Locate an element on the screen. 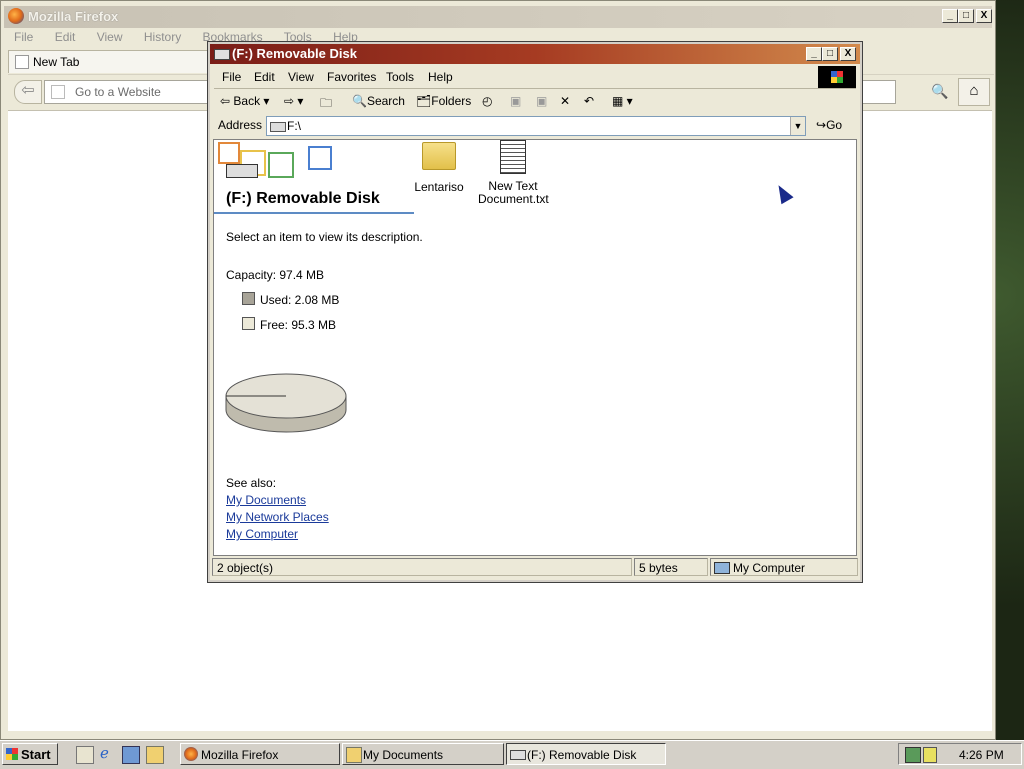 This screenshot has height=769, width=1024. start-button: Start is located at coordinates (30, 754).